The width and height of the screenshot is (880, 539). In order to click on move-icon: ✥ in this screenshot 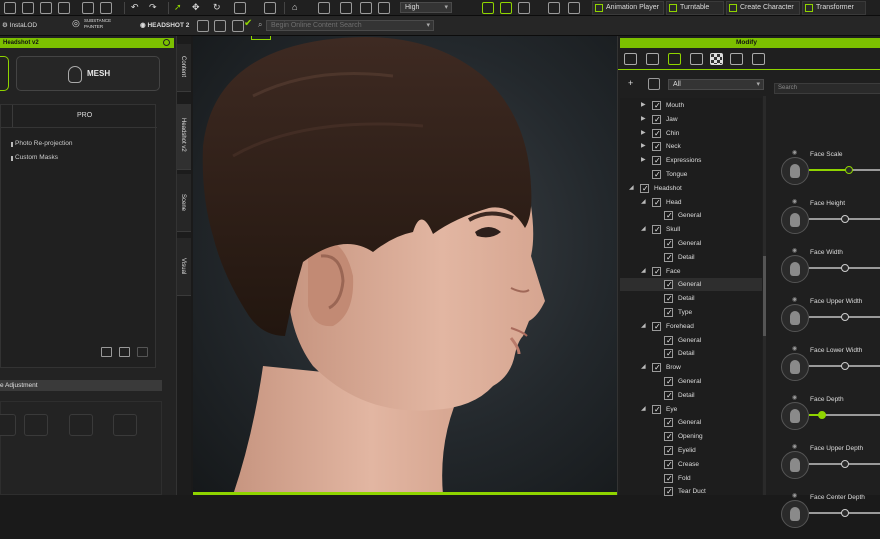, I will do `click(196, 7)`.